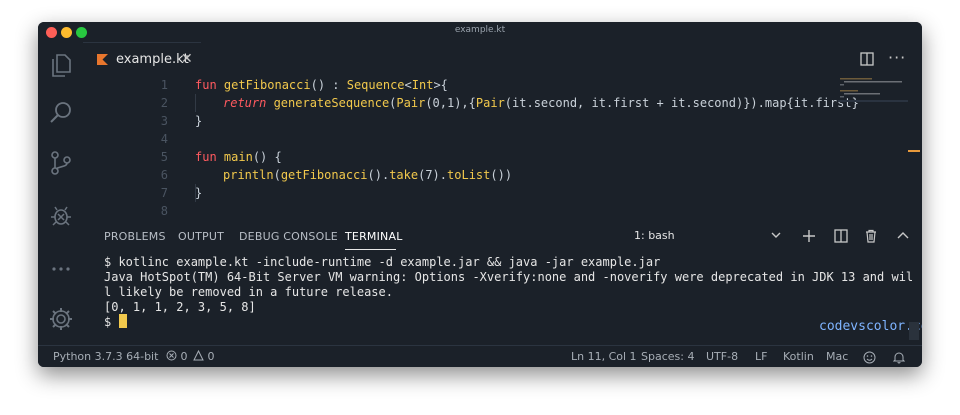 This screenshot has width=960, height=415. Describe the element at coordinates (184, 356) in the screenshot. I see `error-count: 0` at that location.